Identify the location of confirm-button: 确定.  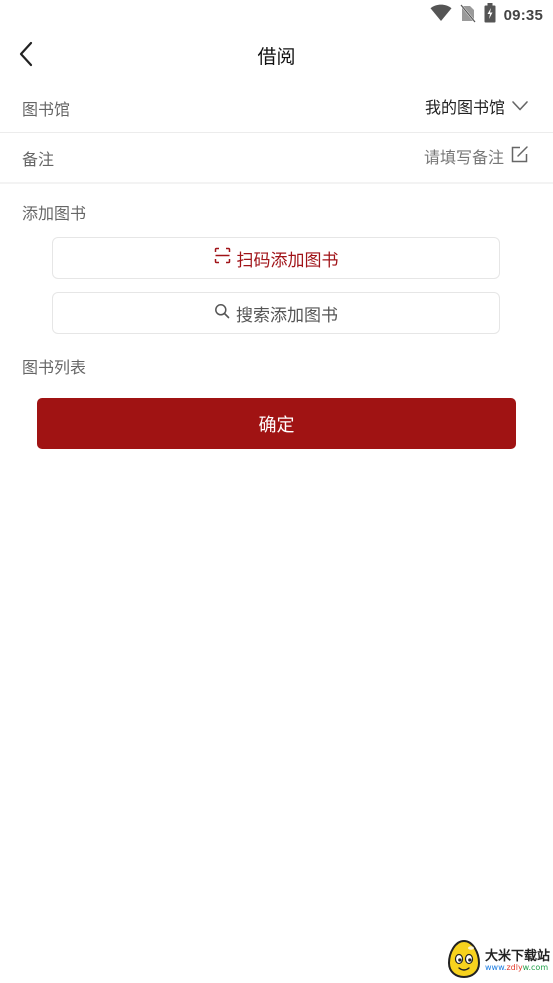
(276, 423).